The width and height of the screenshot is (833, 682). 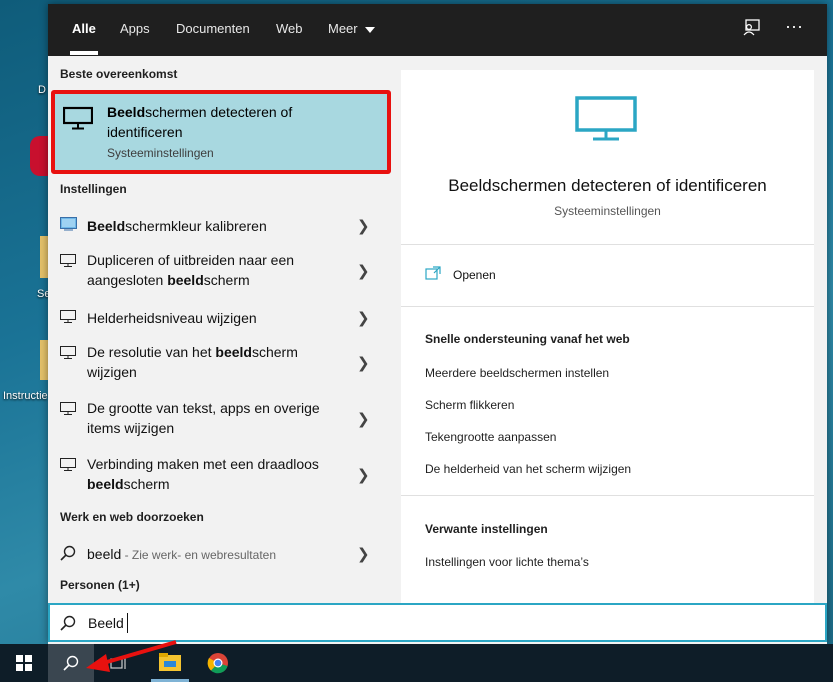 I want to click on search-tabs-bar: Alle Apps Documenten Web Meer ···, so click(x=437, y=30).